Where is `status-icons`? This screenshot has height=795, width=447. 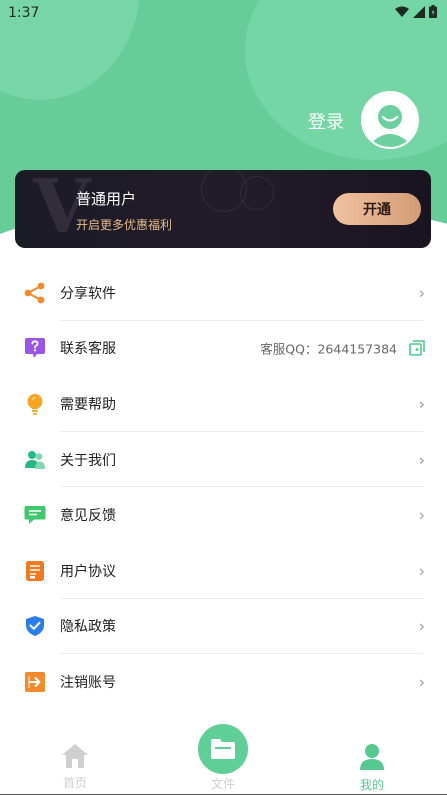 status-icons is located at coordinates (416, 11).